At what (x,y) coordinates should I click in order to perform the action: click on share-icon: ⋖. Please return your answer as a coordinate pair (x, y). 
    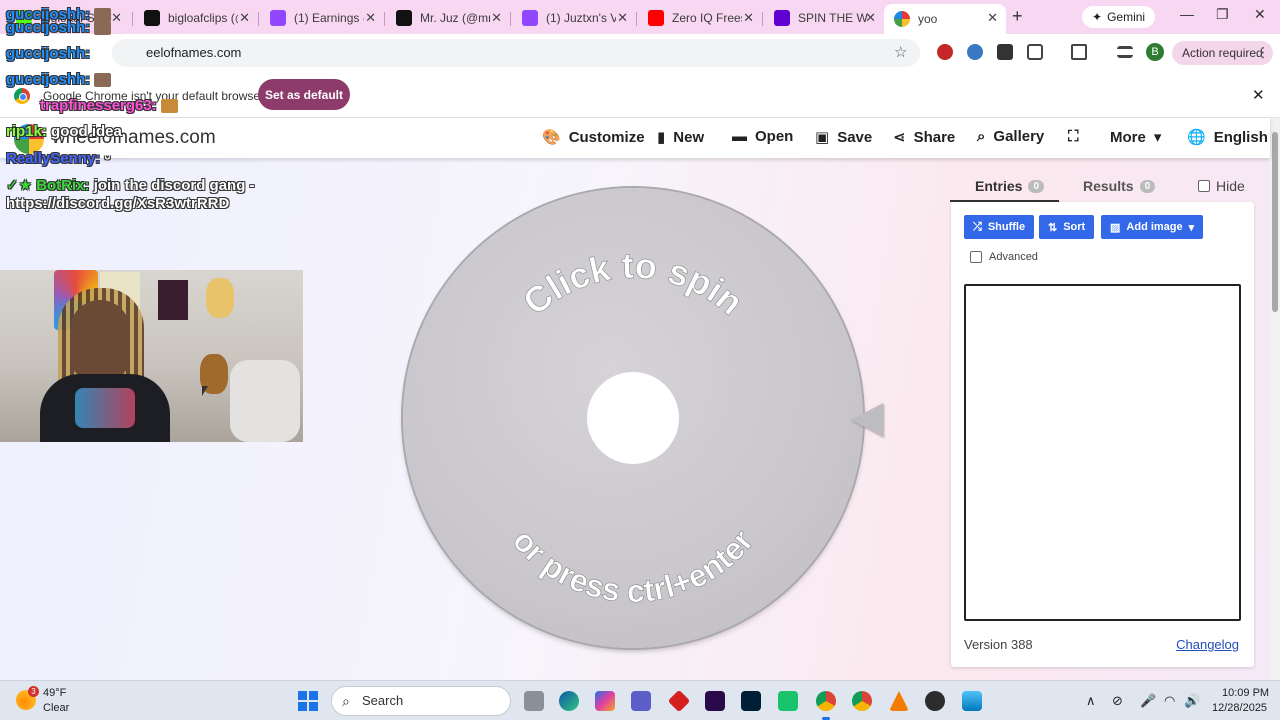
    Looking at the image, I should click on (899, 137).